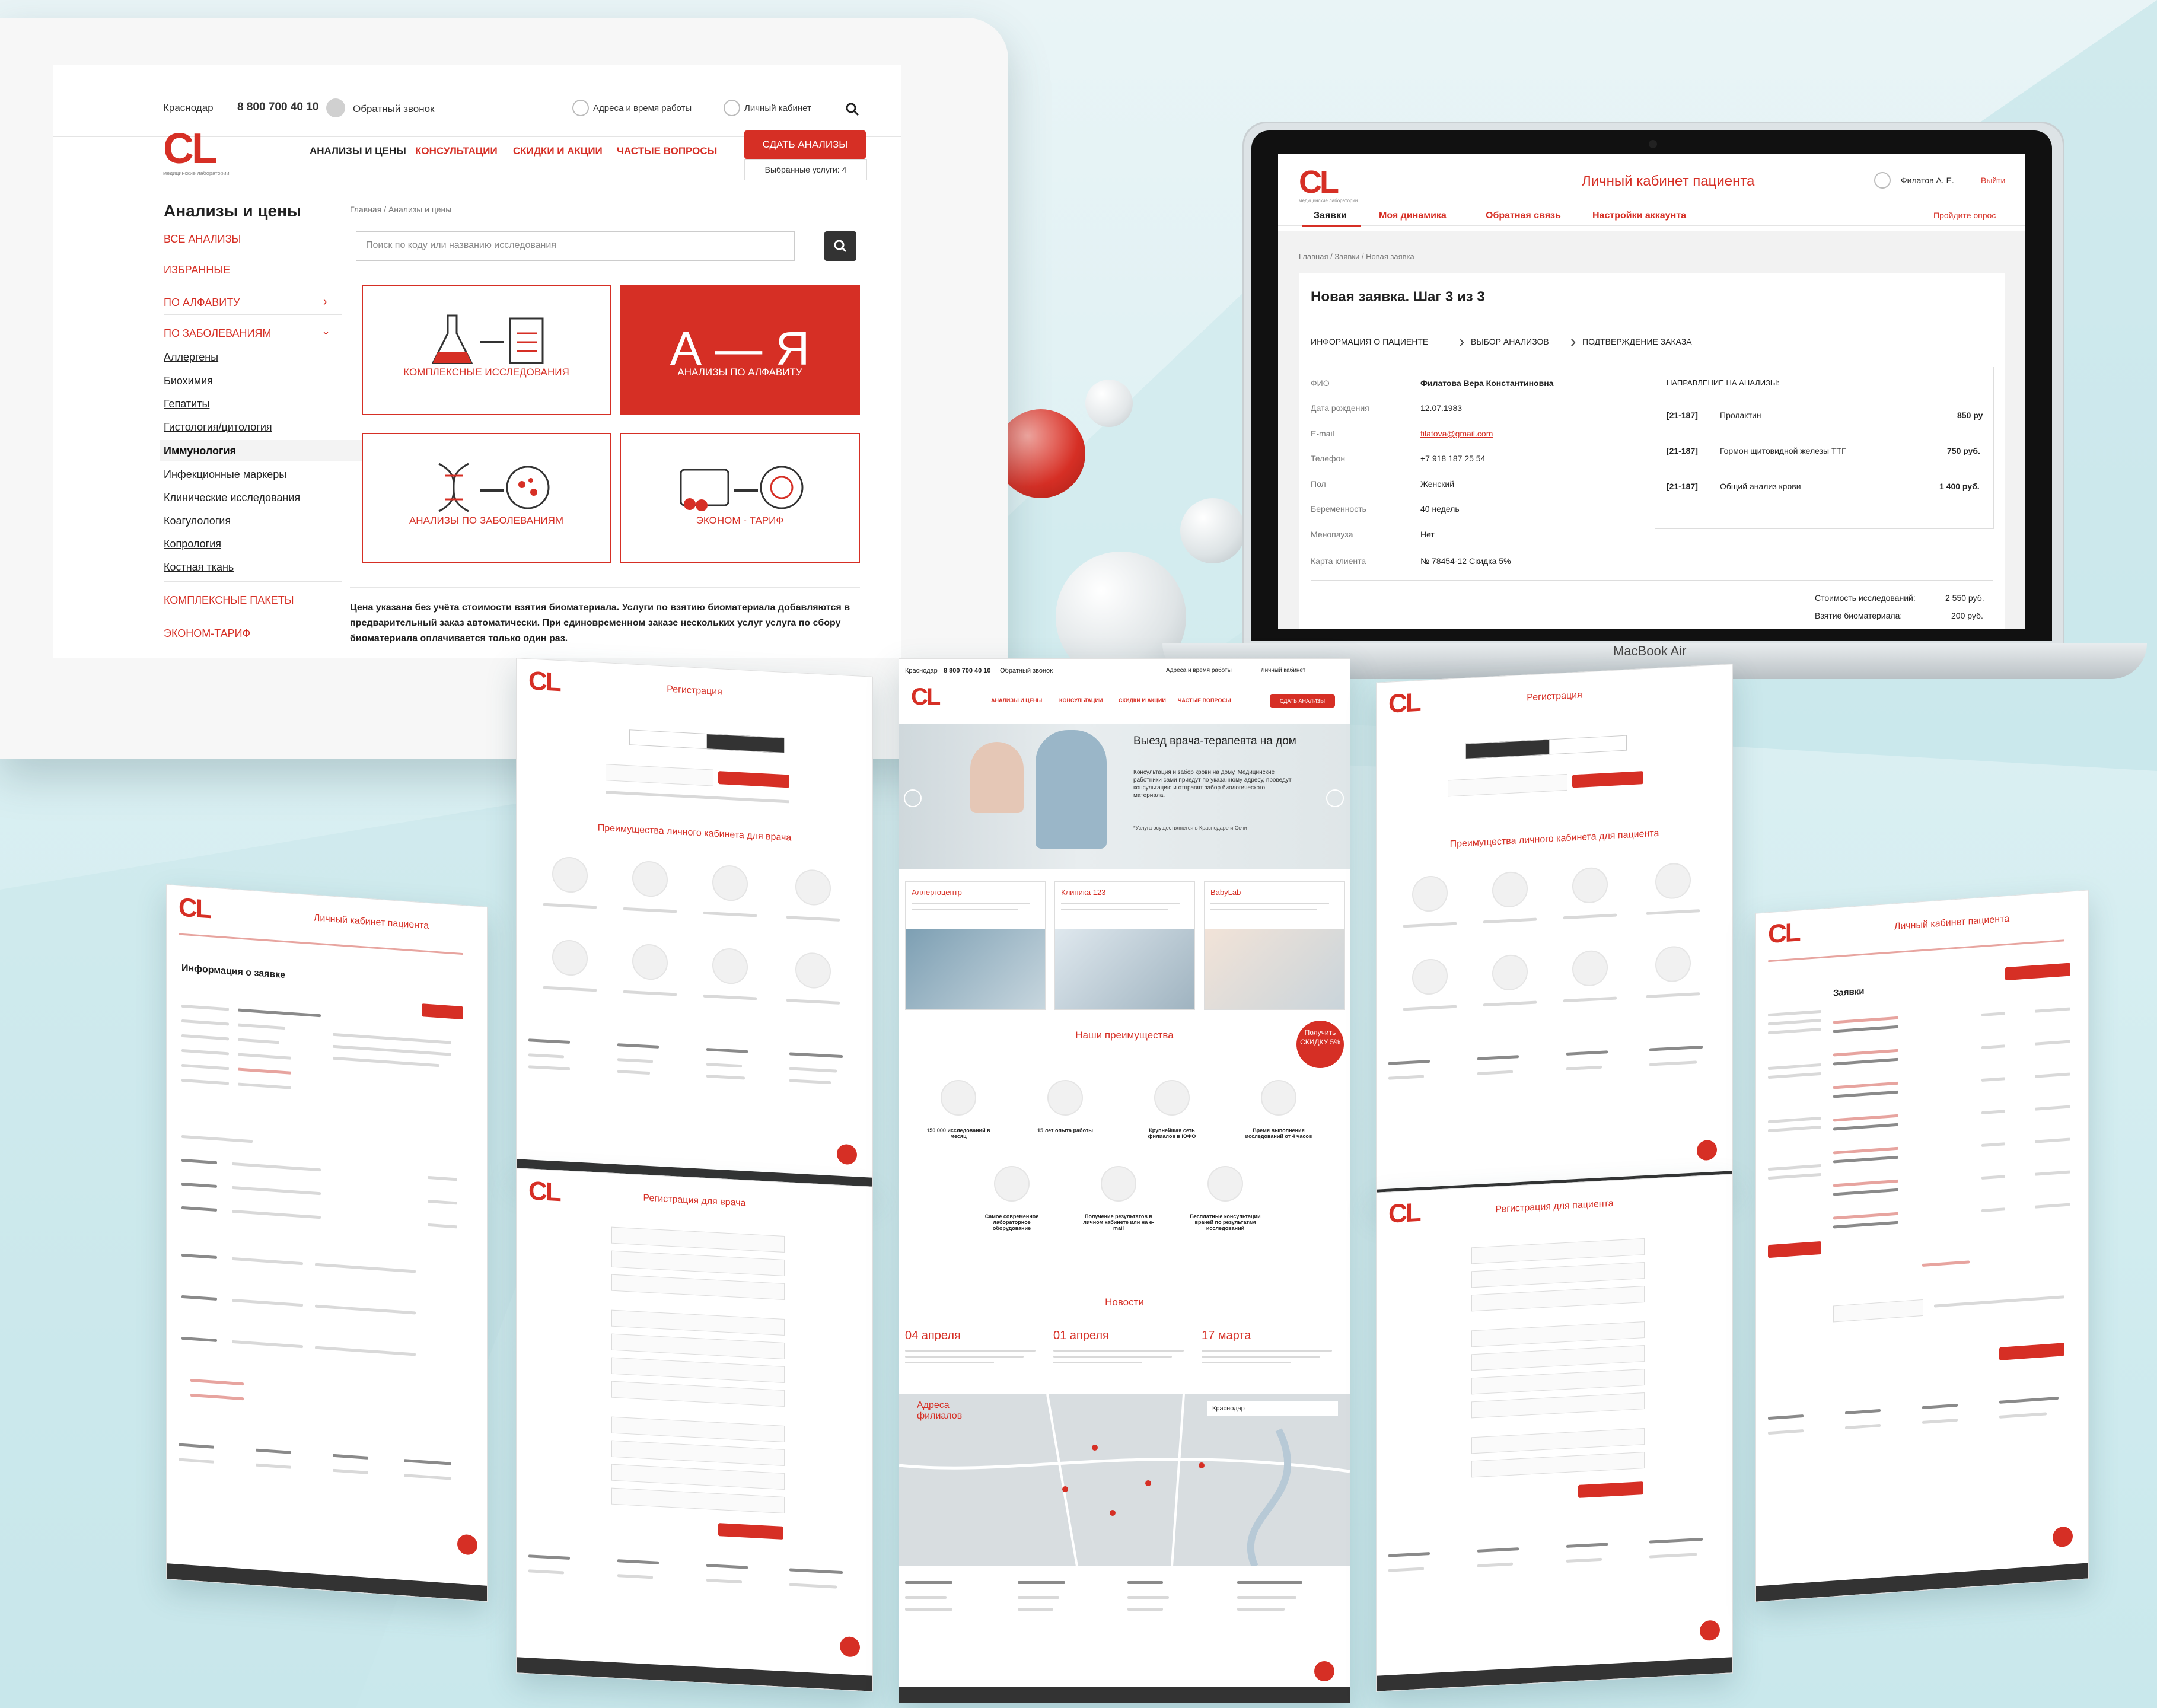 This screenshot has width=2157, height=1708. Describe the element at coordinates (1142, 700) in the screenshot. I see `mini-nav: СКИДКИ И АКЦИИ` at that location.